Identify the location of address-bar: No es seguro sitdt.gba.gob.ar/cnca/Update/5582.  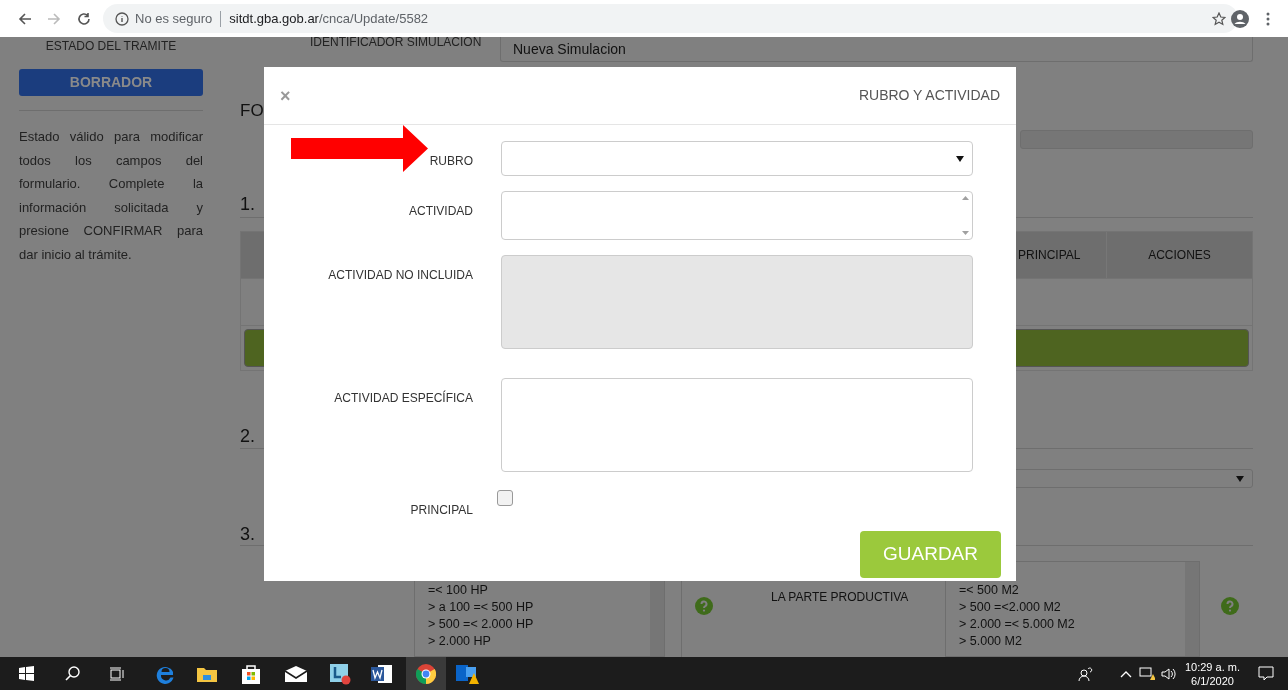
(670, 18).